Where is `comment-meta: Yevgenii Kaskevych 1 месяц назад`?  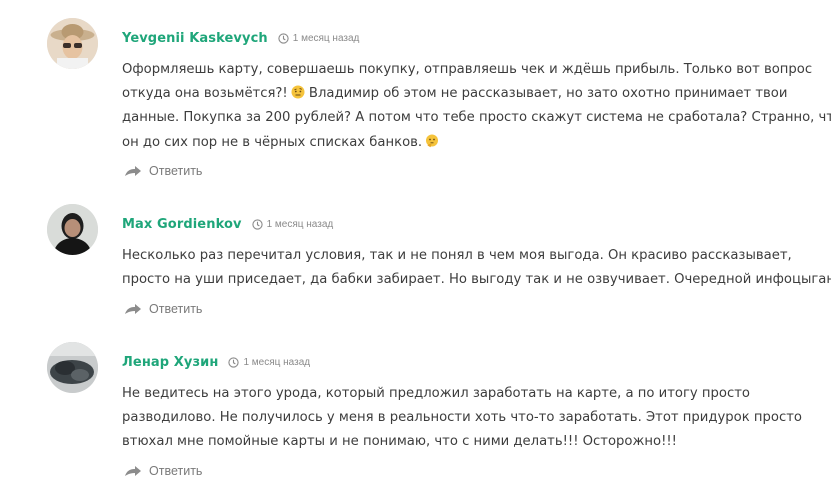 comment-meta: Yevgenii Kaskevych 1 месяц назад is located at coordinates (240, 38).